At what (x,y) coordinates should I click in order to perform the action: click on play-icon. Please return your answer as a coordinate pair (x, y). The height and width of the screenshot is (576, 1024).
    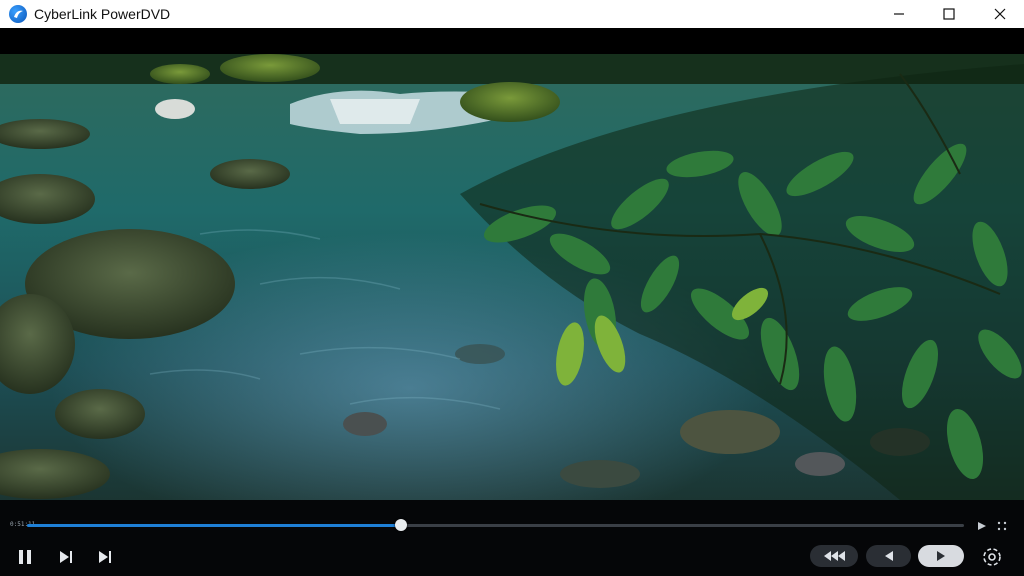
    Looking at the image, I should click on (941, 556).